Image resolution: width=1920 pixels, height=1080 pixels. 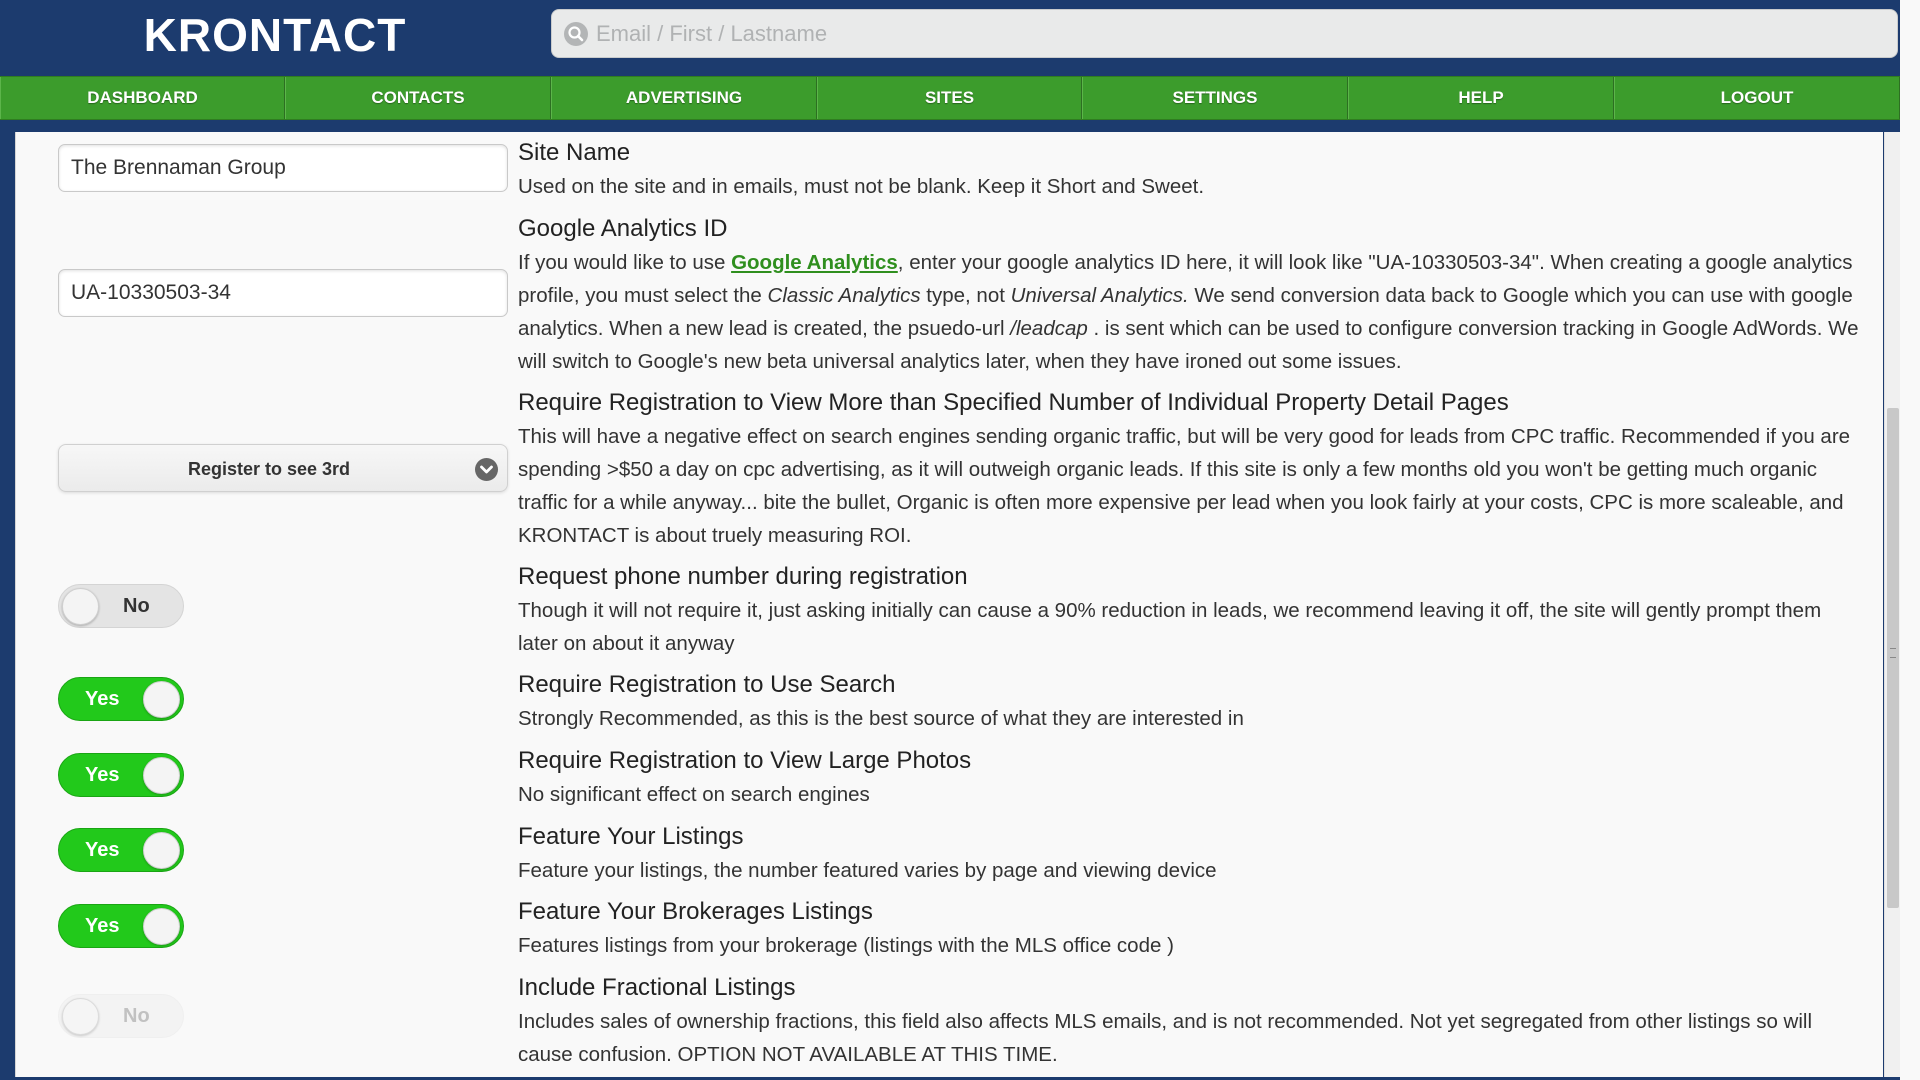 I want to click on desc-emphasis: Classic Analytics, so click(x=844, y=295).